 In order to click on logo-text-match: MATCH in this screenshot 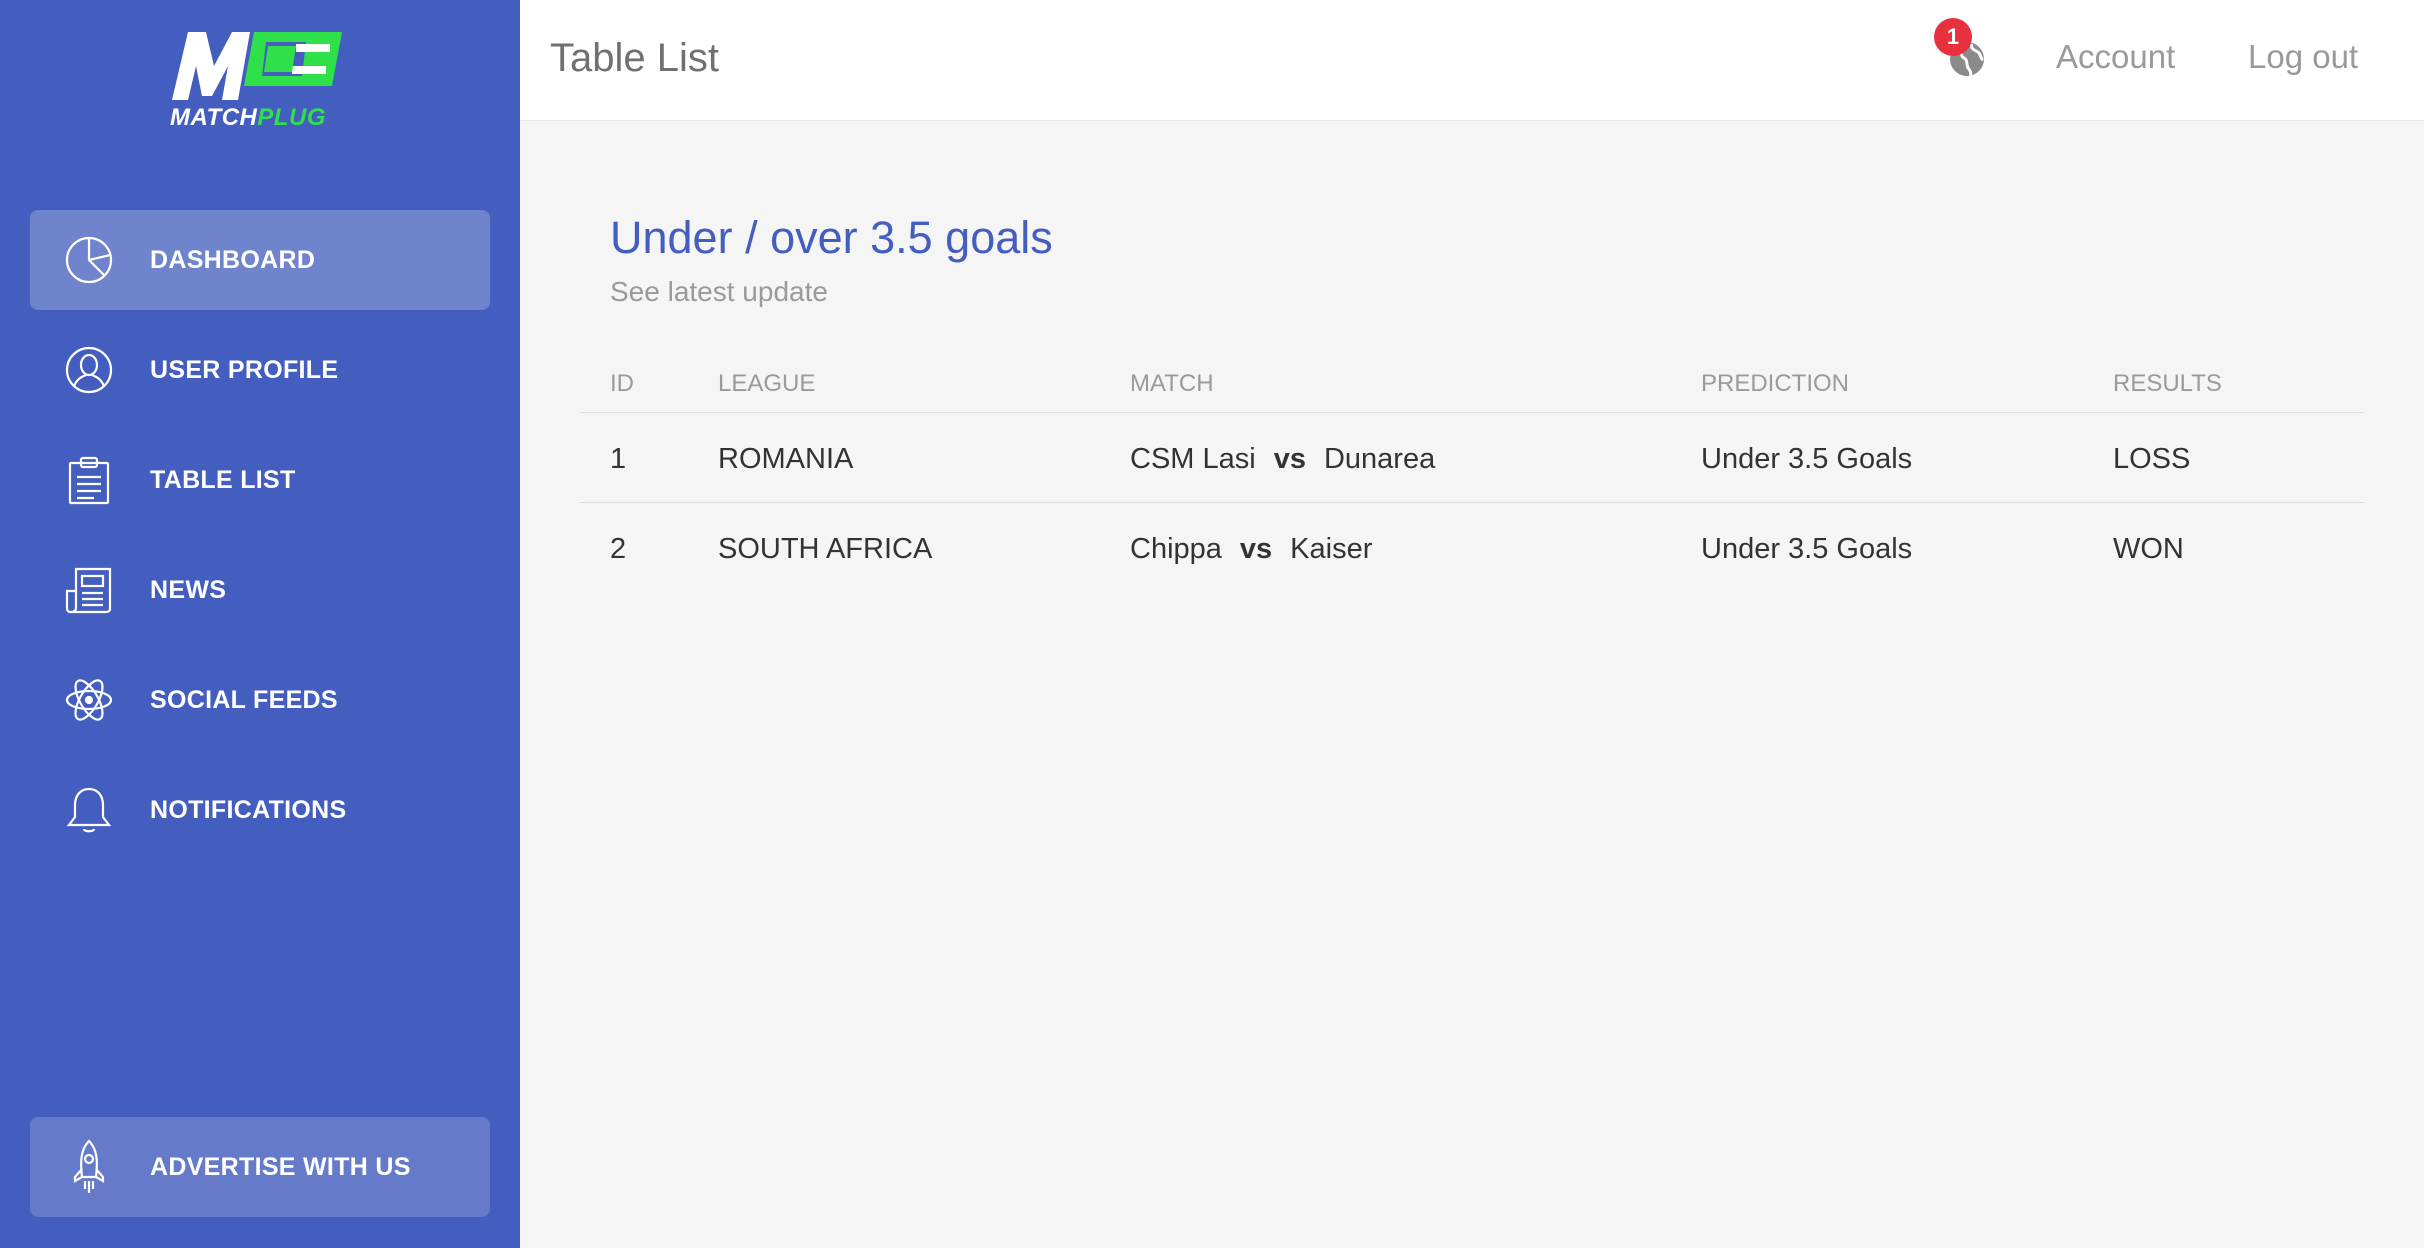, I will do `click(214, 117)`.